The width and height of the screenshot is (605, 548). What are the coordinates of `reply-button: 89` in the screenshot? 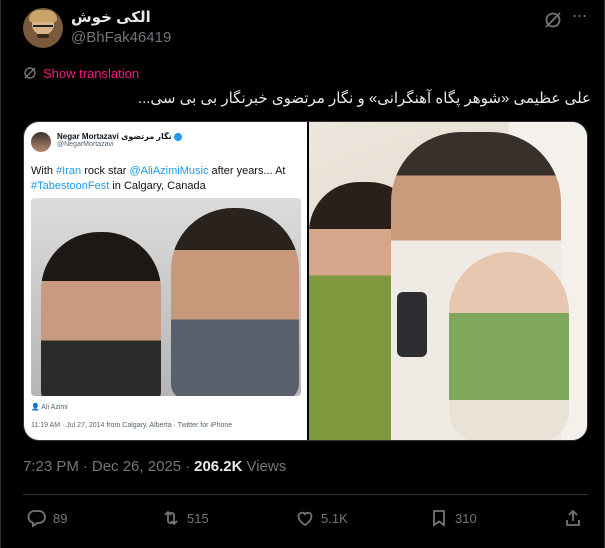 It's located at (47, 518).